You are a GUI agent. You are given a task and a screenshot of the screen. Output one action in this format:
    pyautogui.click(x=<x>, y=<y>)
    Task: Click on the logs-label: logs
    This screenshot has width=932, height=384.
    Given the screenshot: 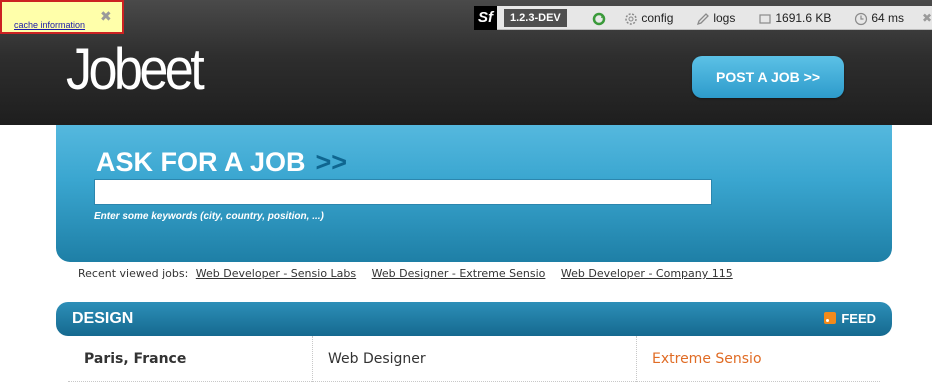 What is the action you would take?
    pyautogui.click(x=724, y=18)
    